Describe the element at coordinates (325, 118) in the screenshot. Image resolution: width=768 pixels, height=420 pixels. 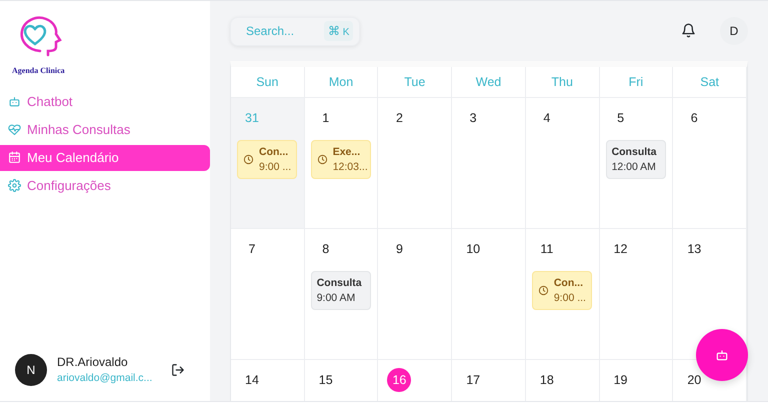
I see `day-number: 1` at that location.